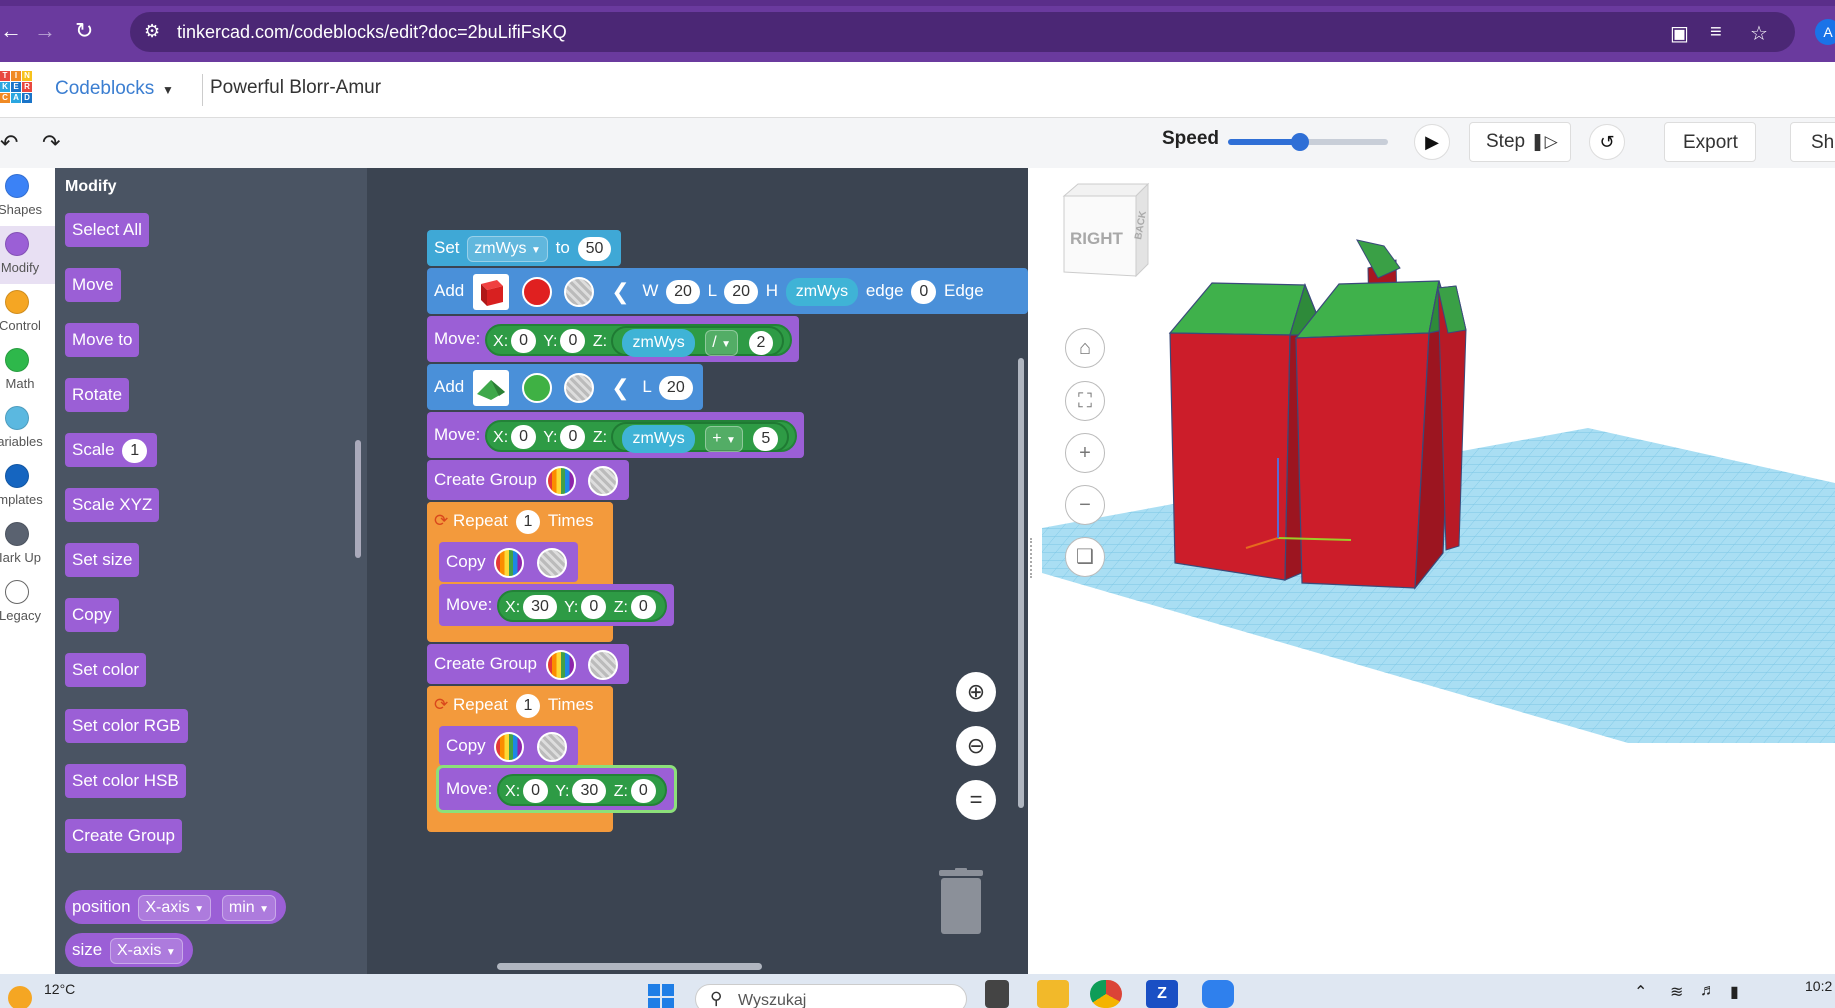 The width and height of the screenshot is (1835, 1008). I want to click on operand-value: 5, so click(766, 439).